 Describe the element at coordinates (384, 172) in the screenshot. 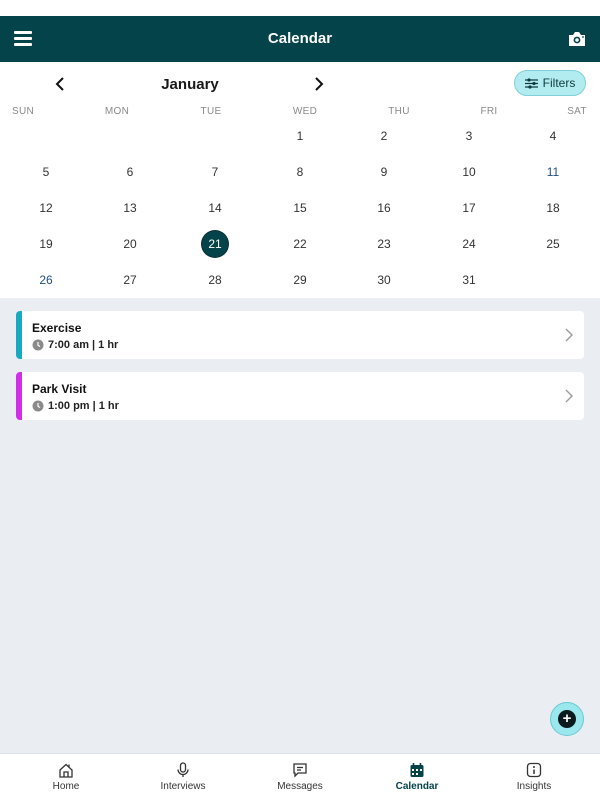

I see `calendar-day: 9` at that location.